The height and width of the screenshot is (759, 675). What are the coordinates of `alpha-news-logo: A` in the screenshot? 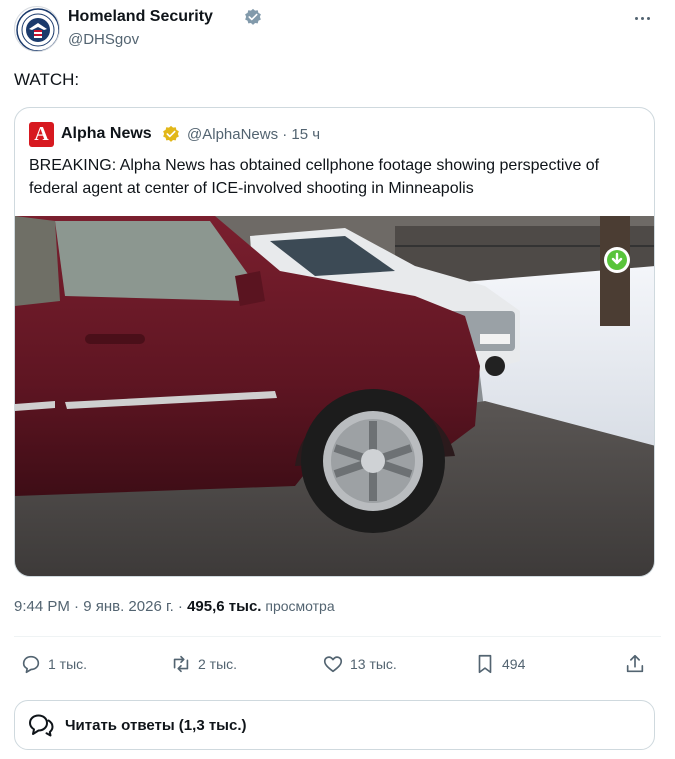 It's located at (41, 134).